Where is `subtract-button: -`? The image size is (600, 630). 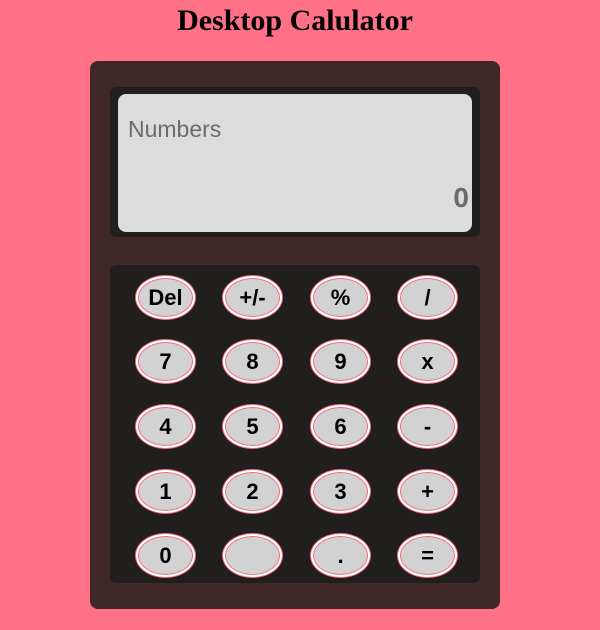
subtract-button: - is located at coordinates (427, 426).